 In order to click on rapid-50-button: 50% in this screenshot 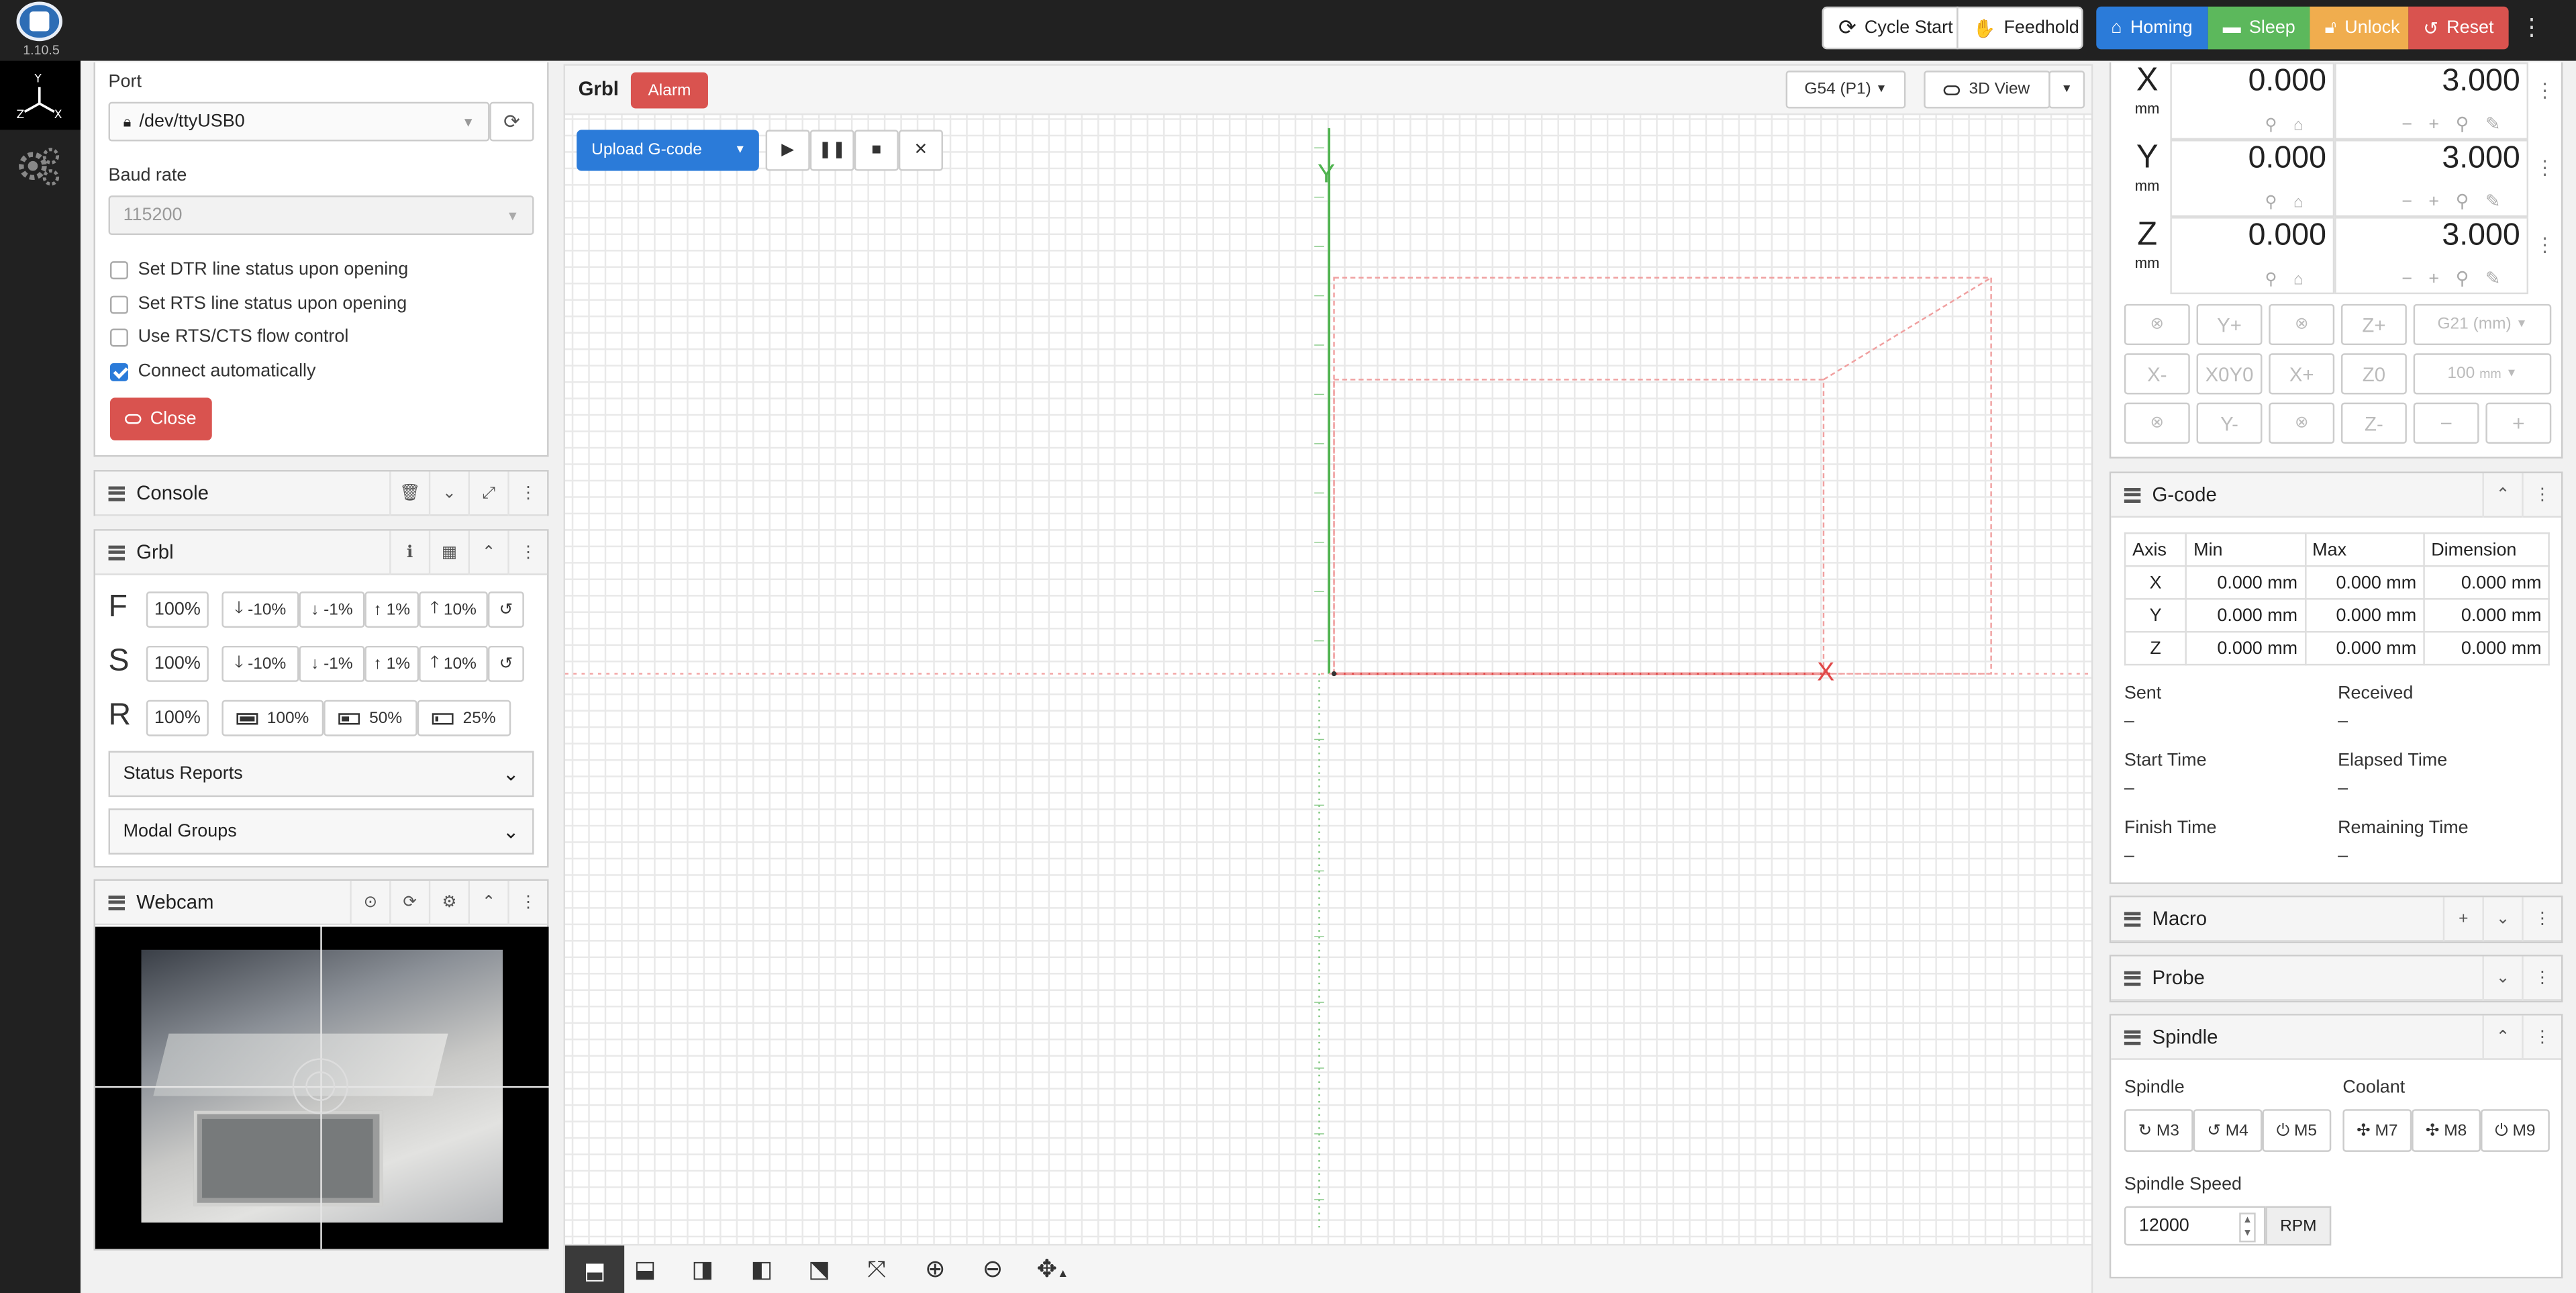, I will do `click(370, 718)`.